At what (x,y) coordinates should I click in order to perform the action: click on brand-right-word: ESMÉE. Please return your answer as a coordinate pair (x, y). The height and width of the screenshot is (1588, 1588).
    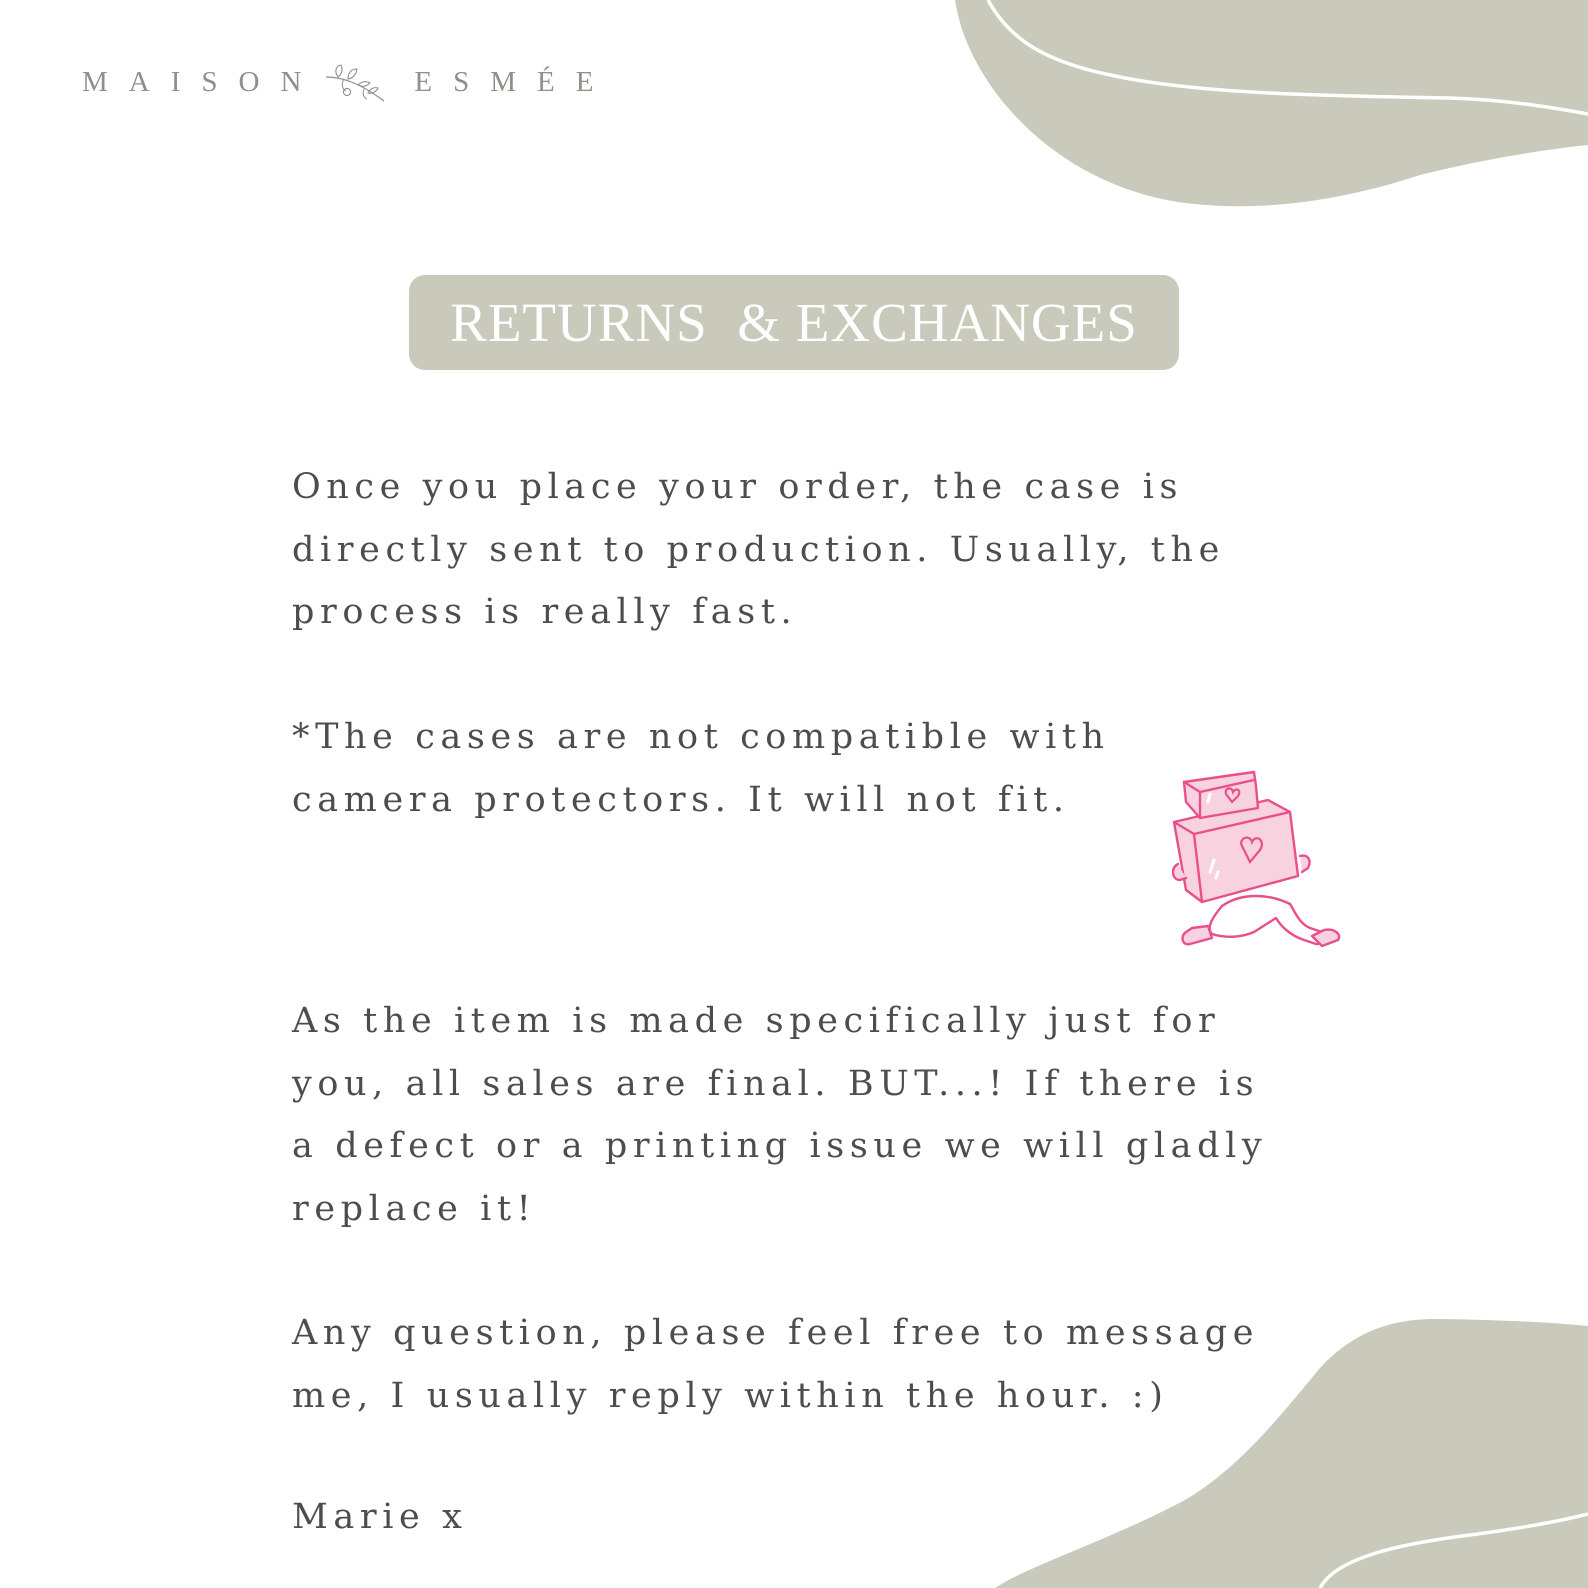
    Looking at the image, I should click on (514, 81).